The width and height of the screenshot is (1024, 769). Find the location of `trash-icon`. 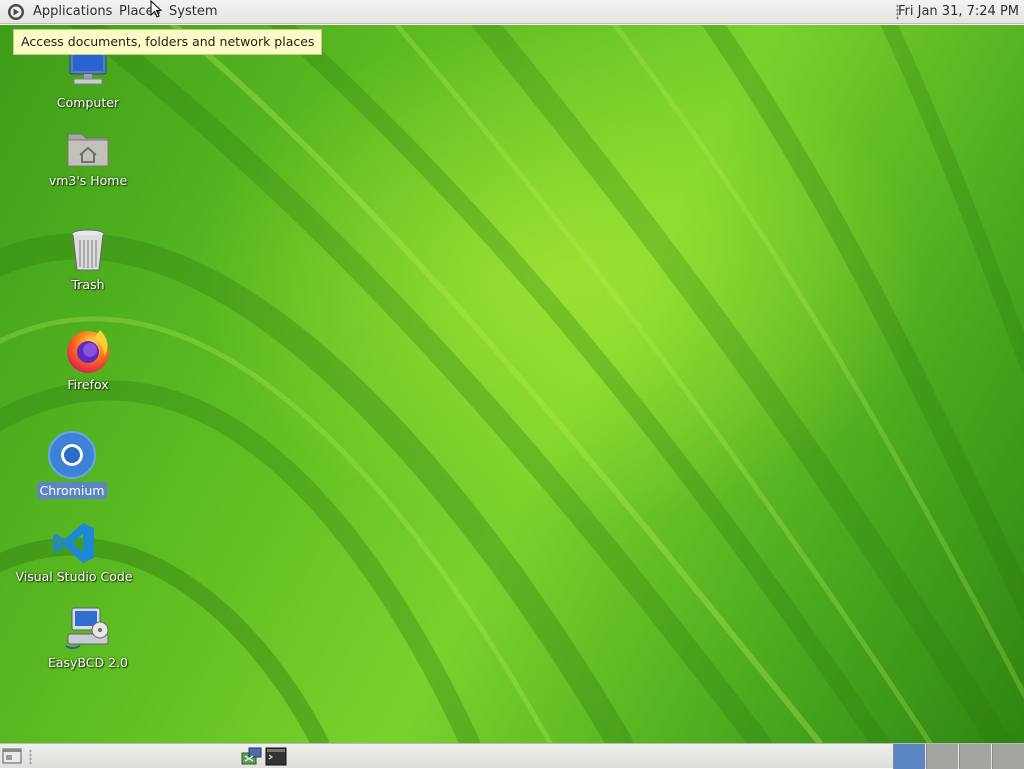

trash-icon is located at coordinates (88, 250).